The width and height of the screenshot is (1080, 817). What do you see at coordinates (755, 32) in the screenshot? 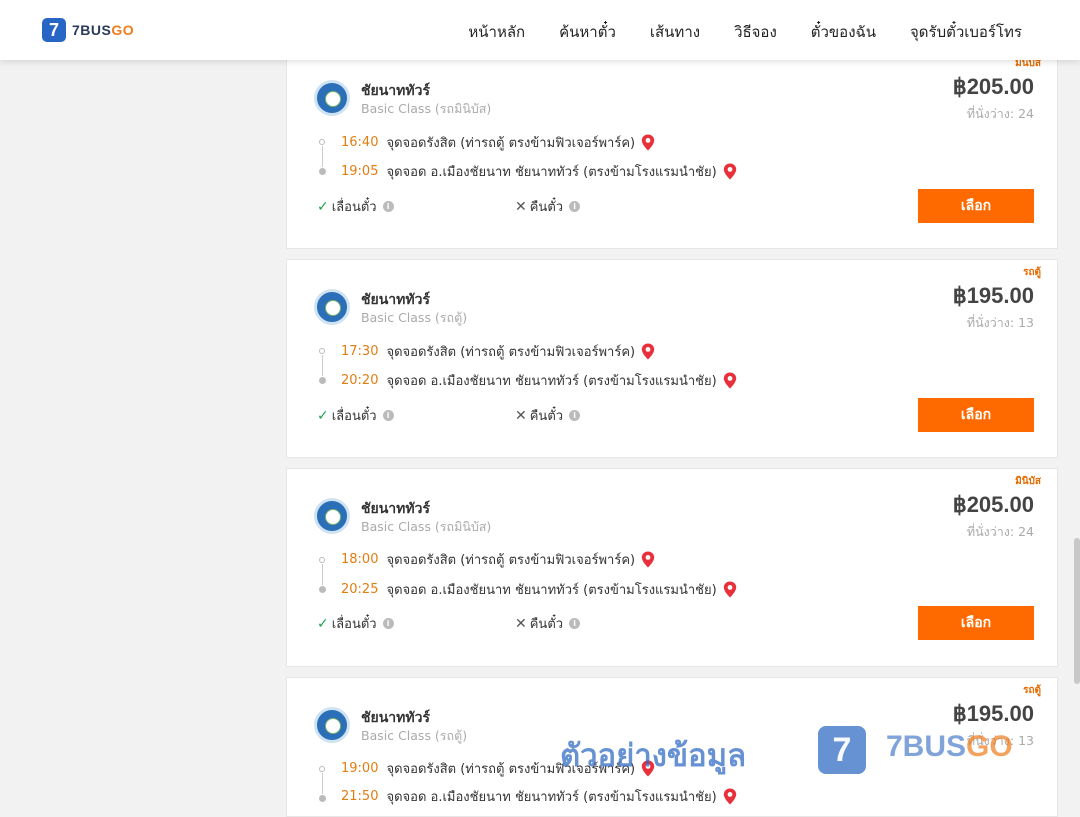
I see `nav-how-to-book: วิธีจอง` at bounding box center [755, 32].